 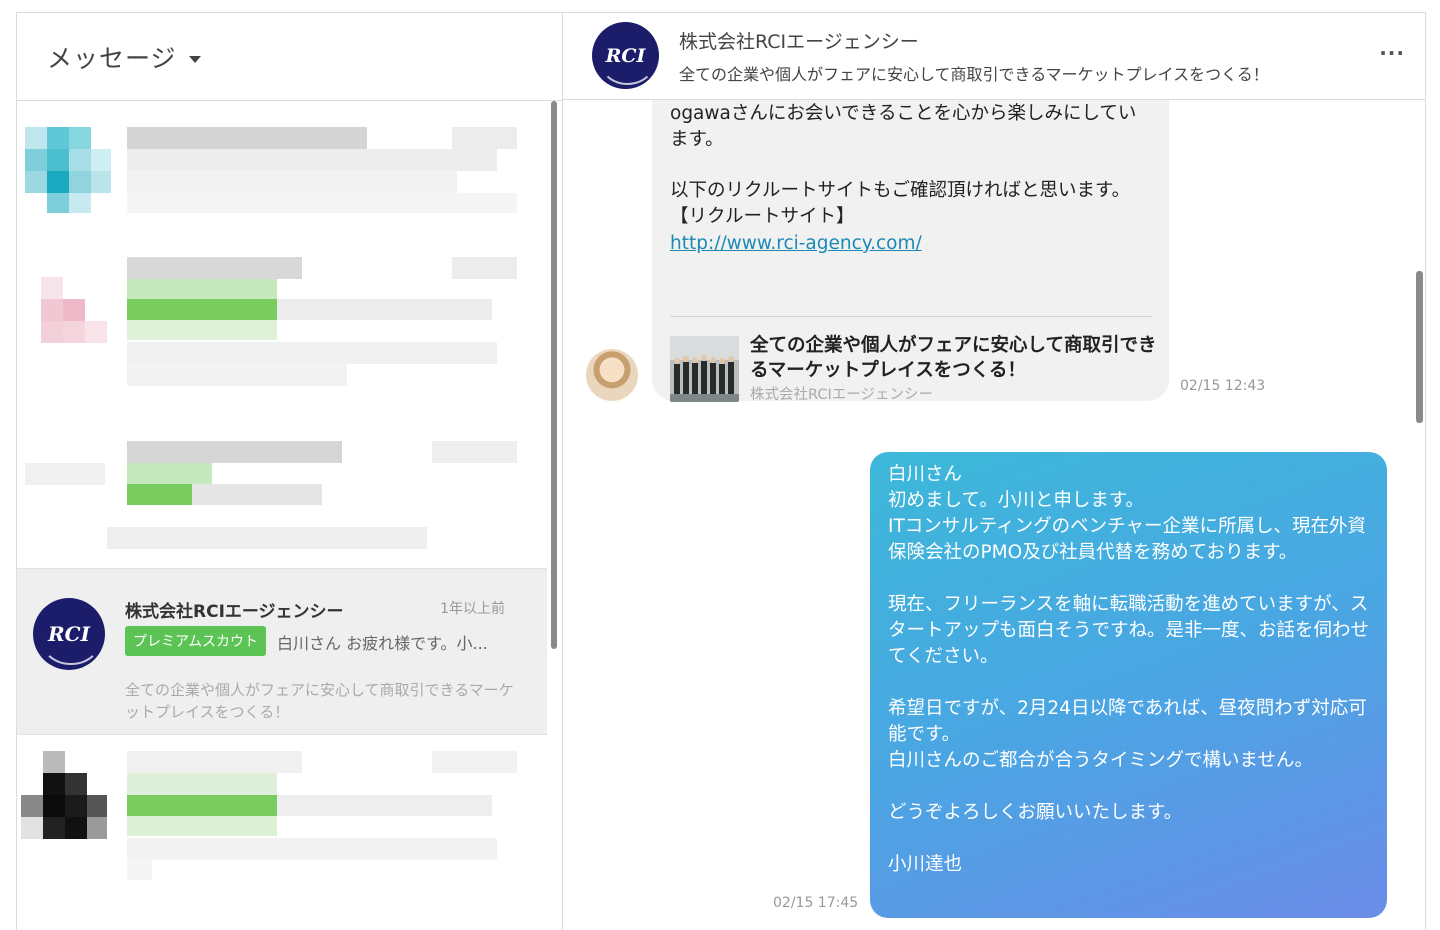 I want to click on message-text: 初めまして。小川と申します。, so click(x=1016, y=500).